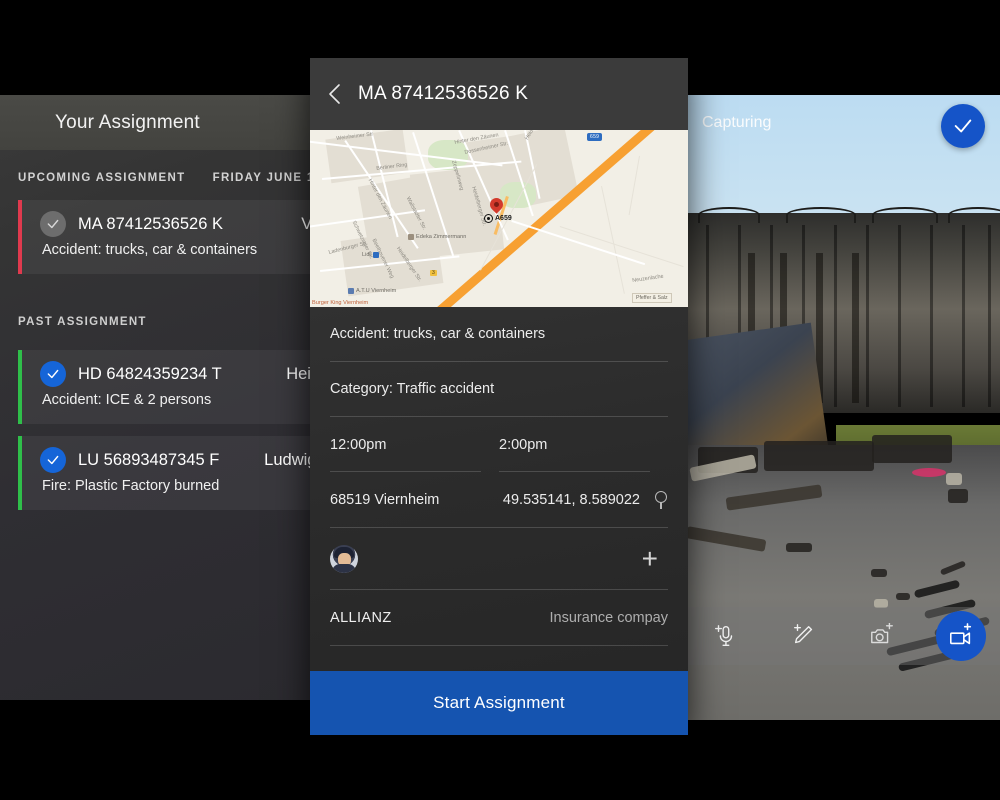 This screenshot has height=800, width=1000. What do you see at coordinates (438, 334) in the screenshot?
I see `incident-description: Accident: trucks, car & containers` at bounding box center [438, 334].